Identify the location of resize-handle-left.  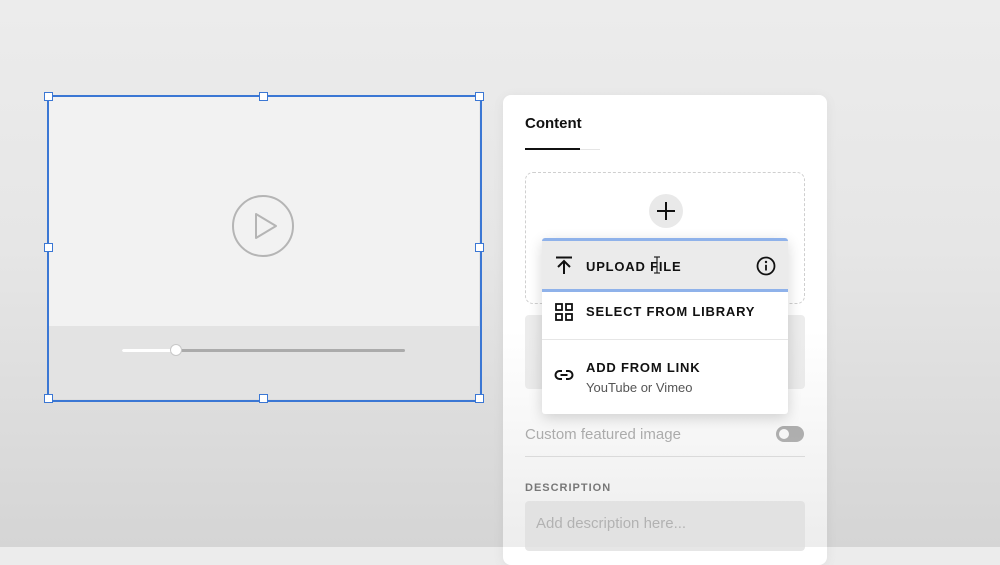
(48, 247).